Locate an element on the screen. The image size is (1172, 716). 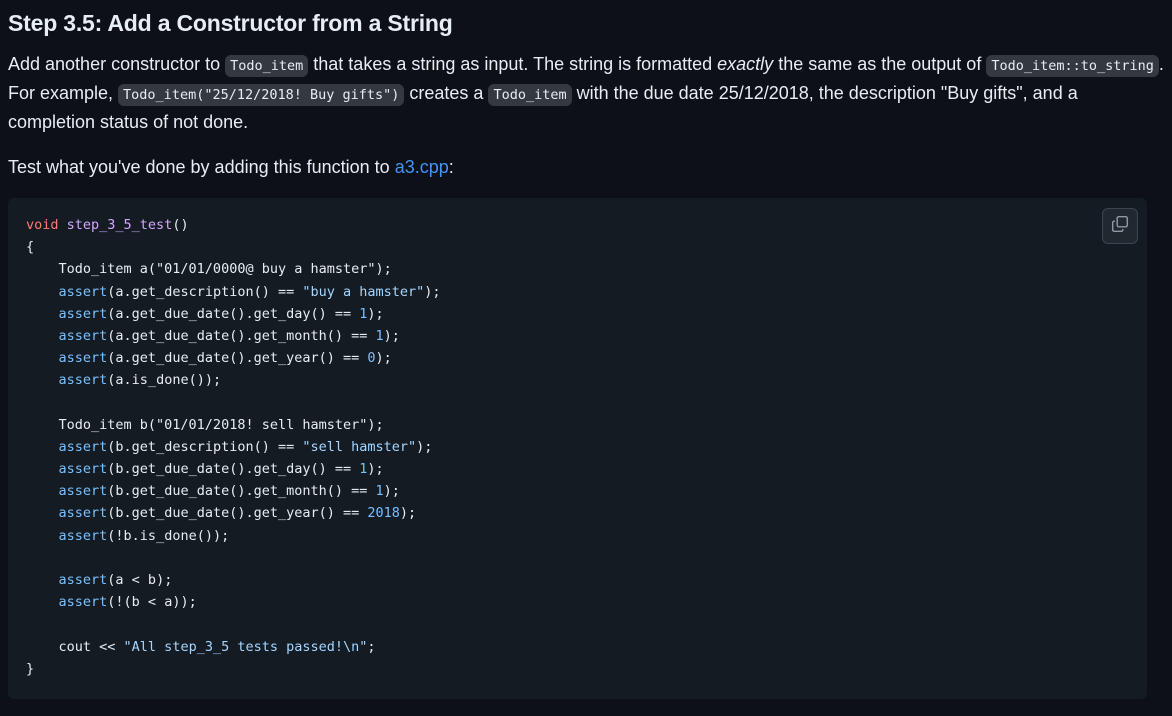
code-line: void step_3_5_test() is located at coordinates (577, 225).